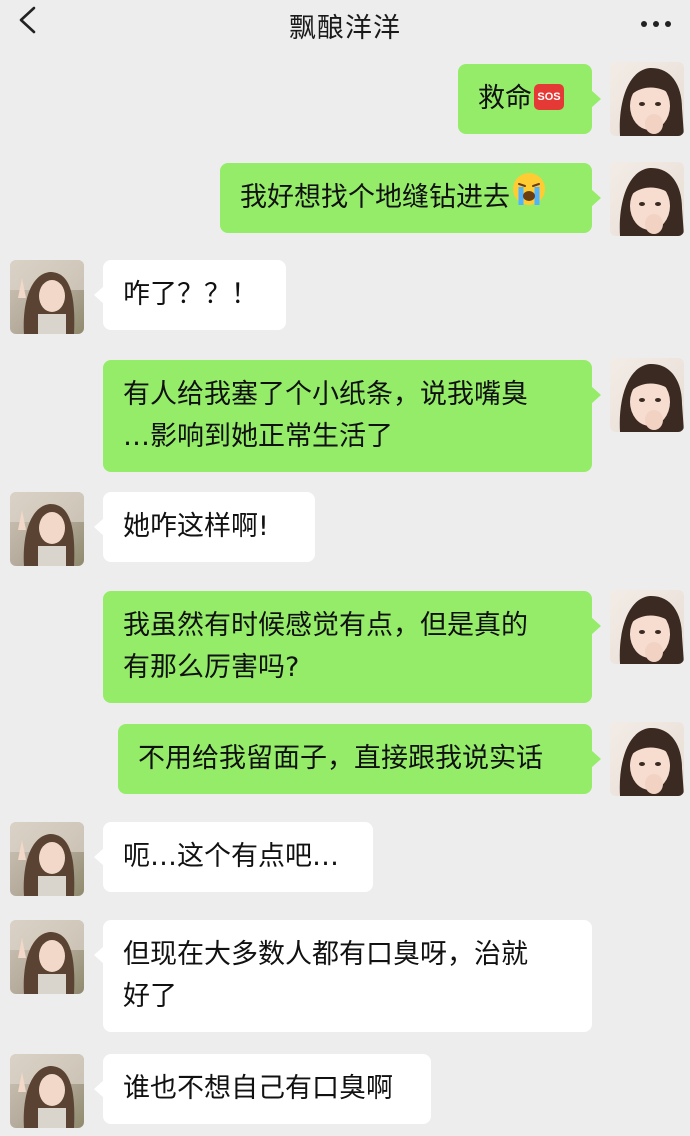  I want to click on message-text: 救命, so click(505, 98).